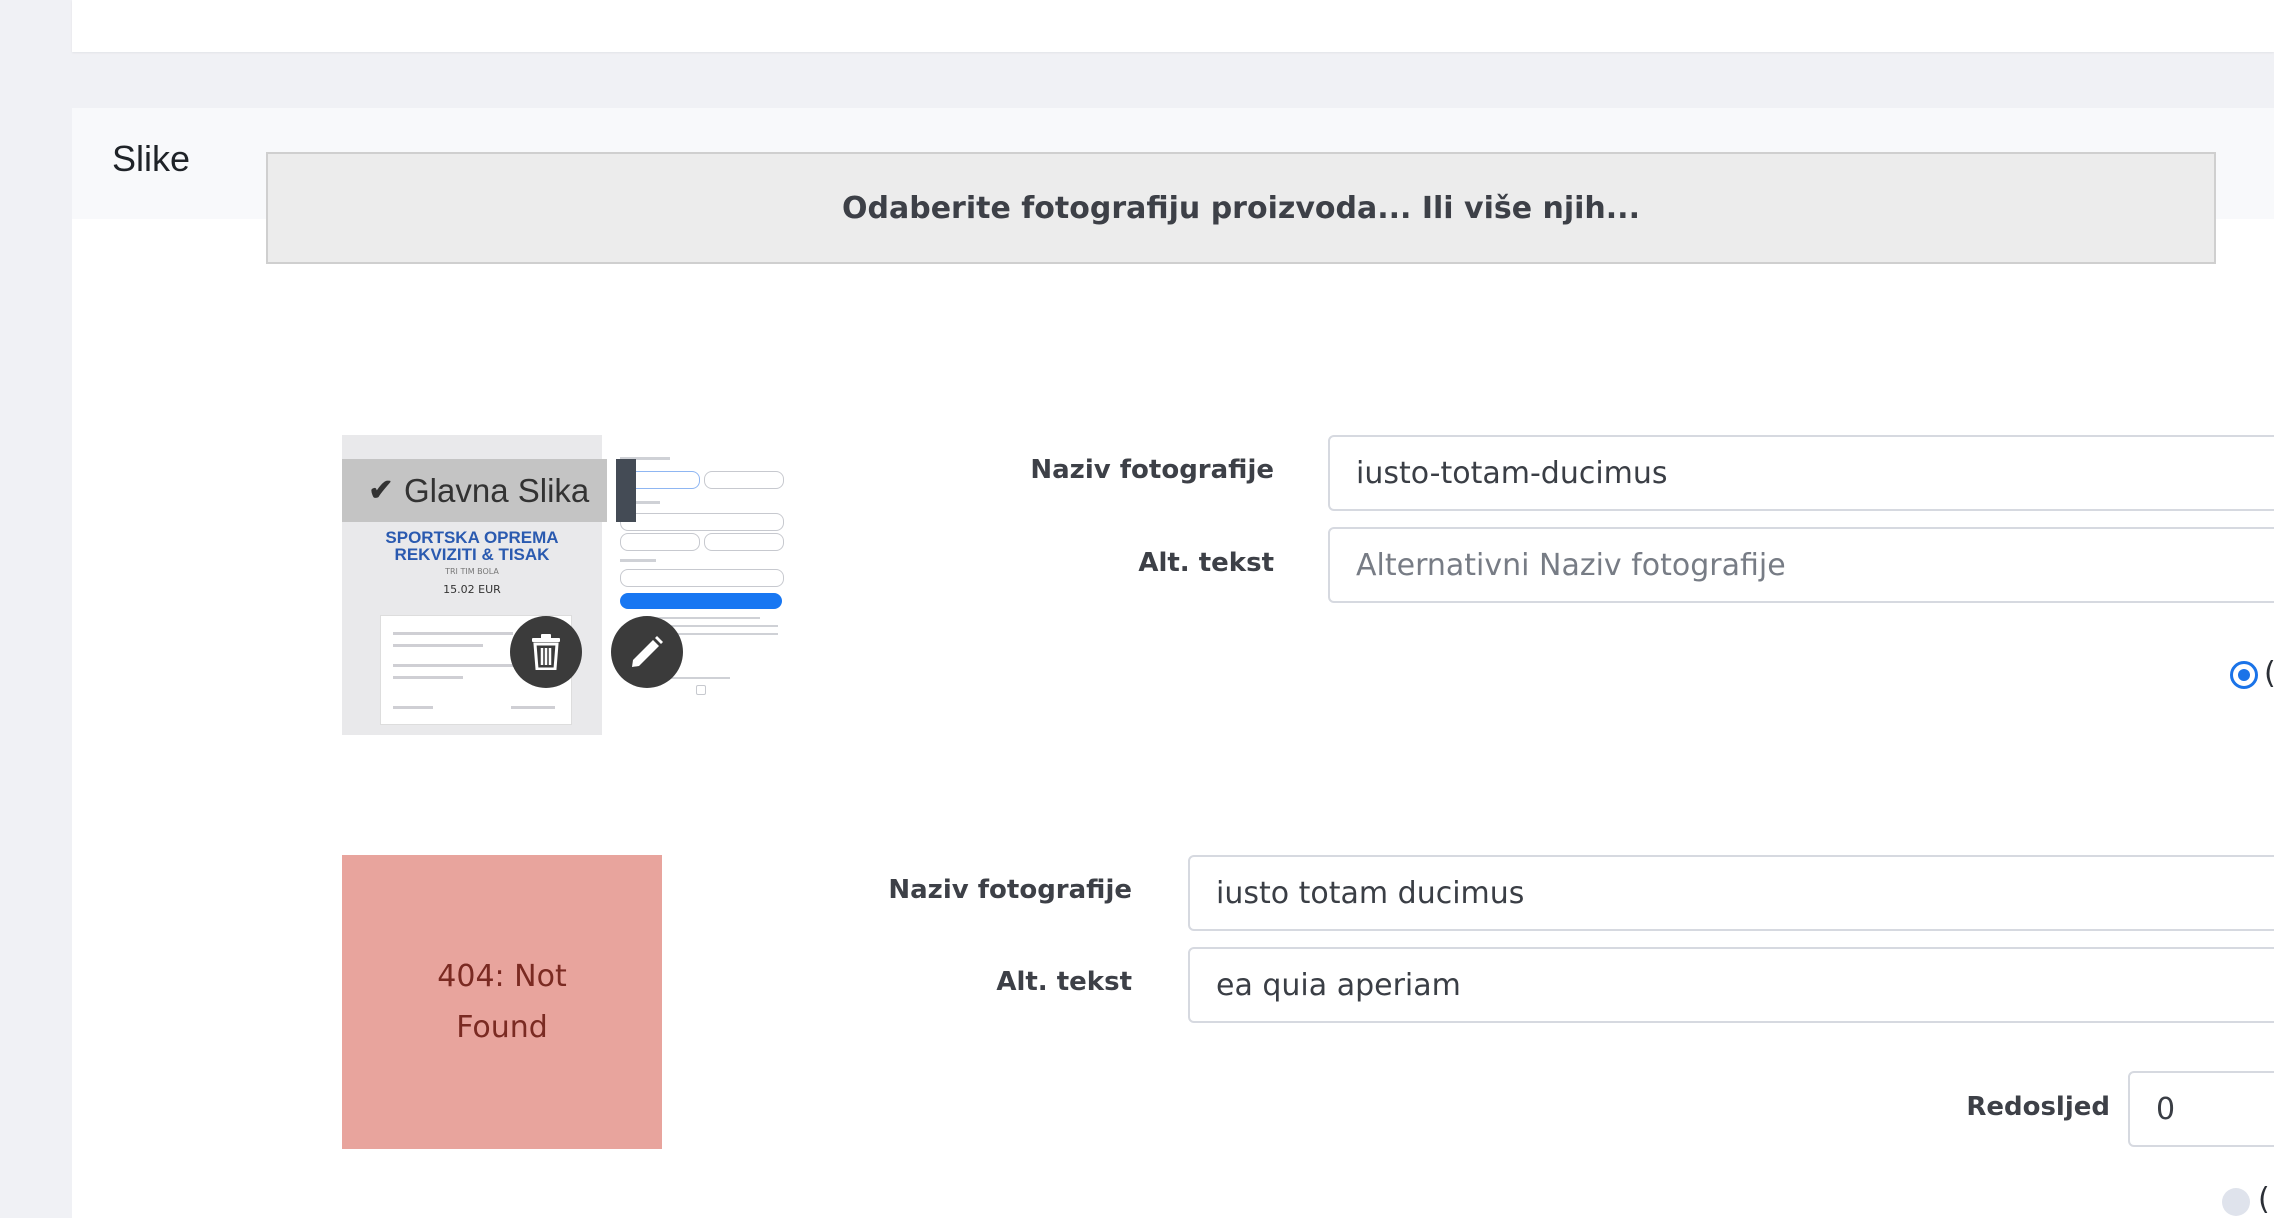  I want to click on main-image-badge: ✔ Glavna Slika, so click(489, 490).